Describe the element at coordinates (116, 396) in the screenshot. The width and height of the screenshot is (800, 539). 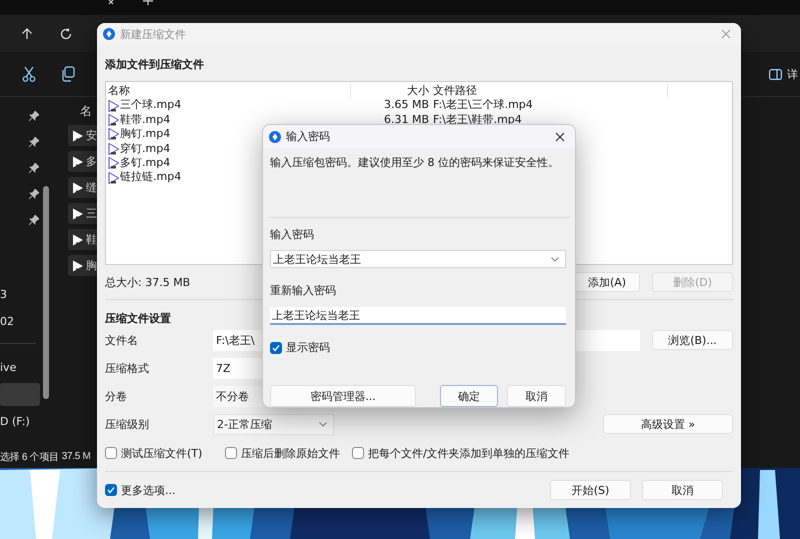
I see `field-label: 分卷` at that location.